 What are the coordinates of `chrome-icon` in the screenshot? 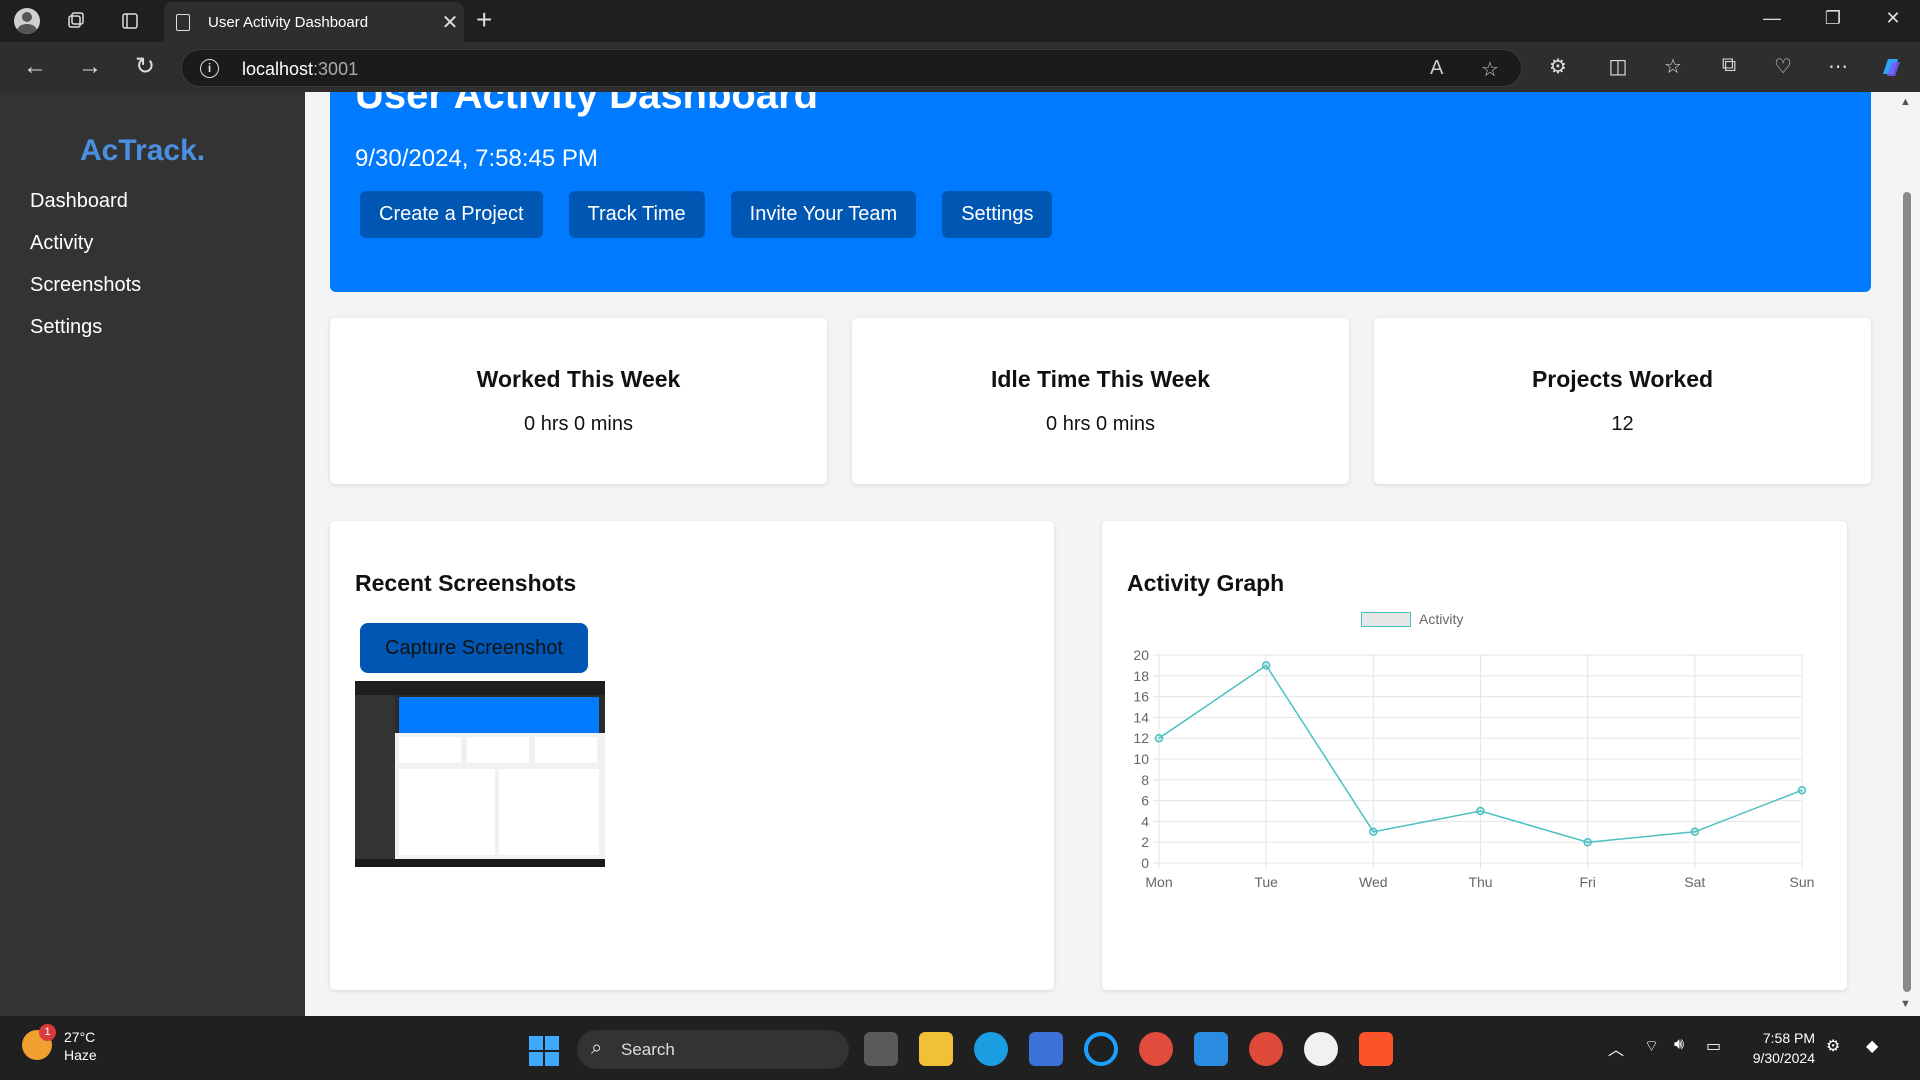 It's located at (1156, 1049).